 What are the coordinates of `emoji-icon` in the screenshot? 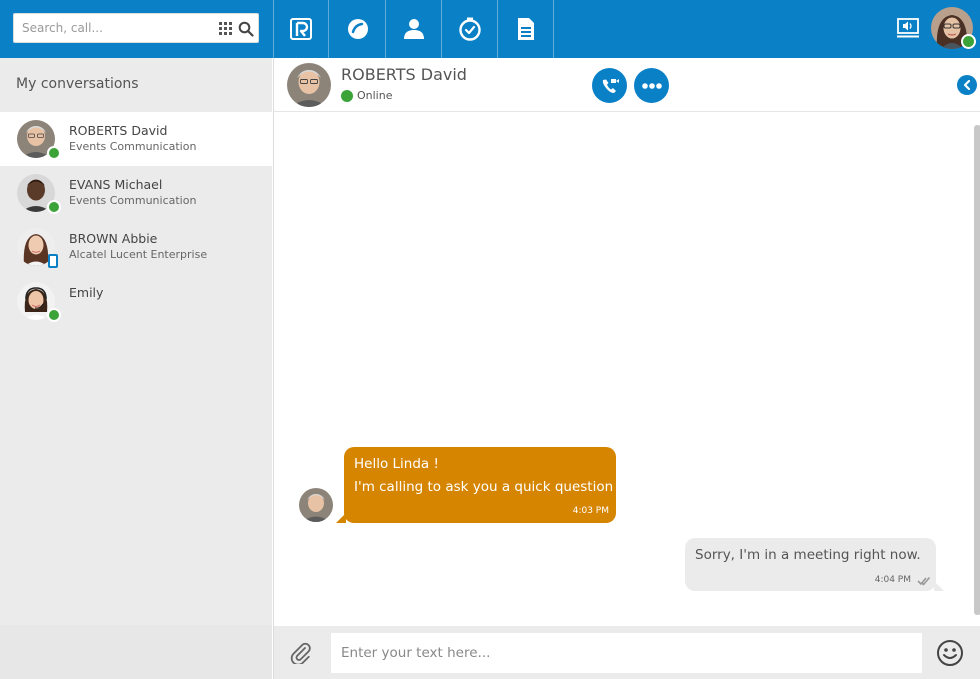 It's located at (950, 653).